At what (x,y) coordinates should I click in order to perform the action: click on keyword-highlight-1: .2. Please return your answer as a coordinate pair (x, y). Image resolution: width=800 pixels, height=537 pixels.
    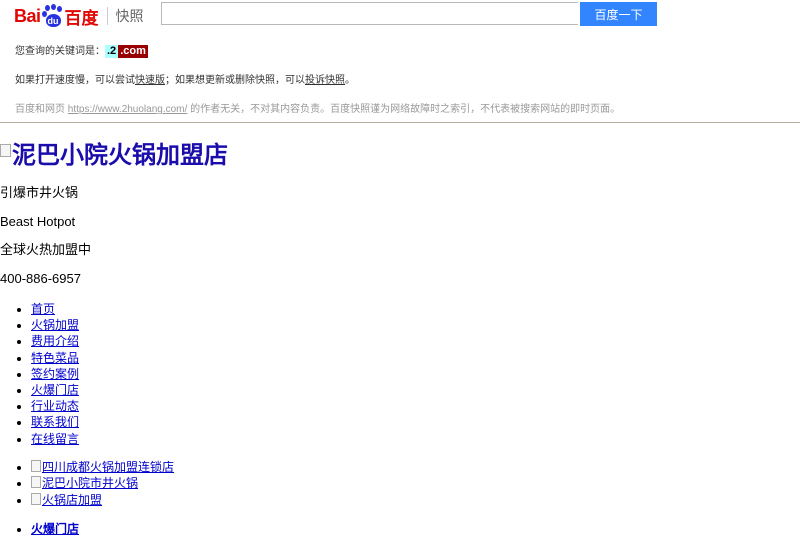
    Looking at the image, I should click on (112, 51).